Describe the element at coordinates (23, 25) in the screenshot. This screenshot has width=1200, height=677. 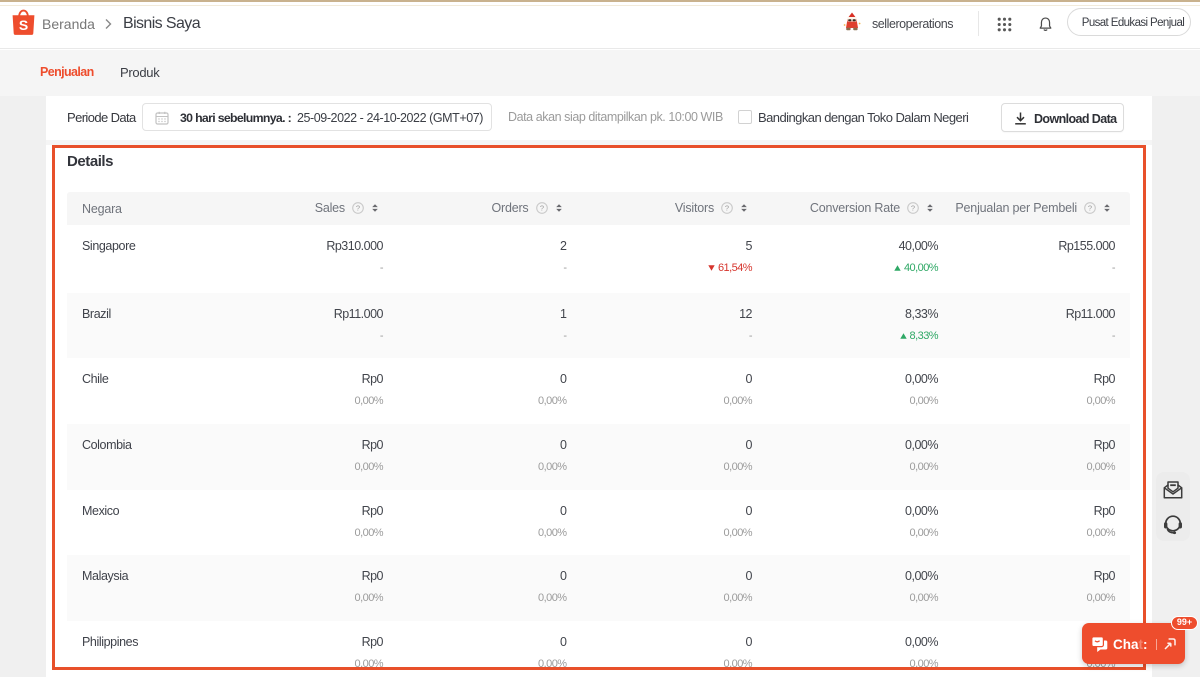
I see `svg-text: S` at that location.